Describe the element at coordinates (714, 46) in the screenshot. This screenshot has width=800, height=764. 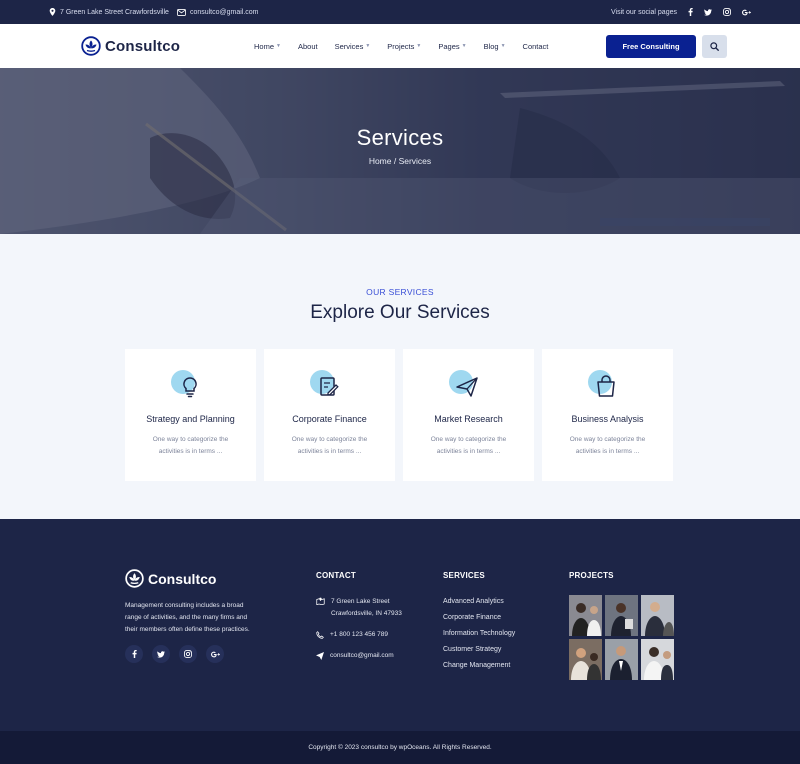
I see `search-button` at that location.